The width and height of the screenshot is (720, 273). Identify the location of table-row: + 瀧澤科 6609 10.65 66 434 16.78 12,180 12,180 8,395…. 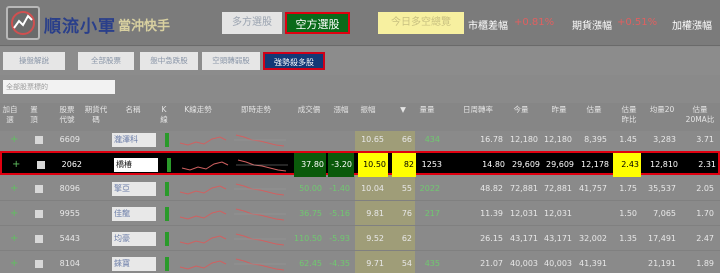
(360, 140).